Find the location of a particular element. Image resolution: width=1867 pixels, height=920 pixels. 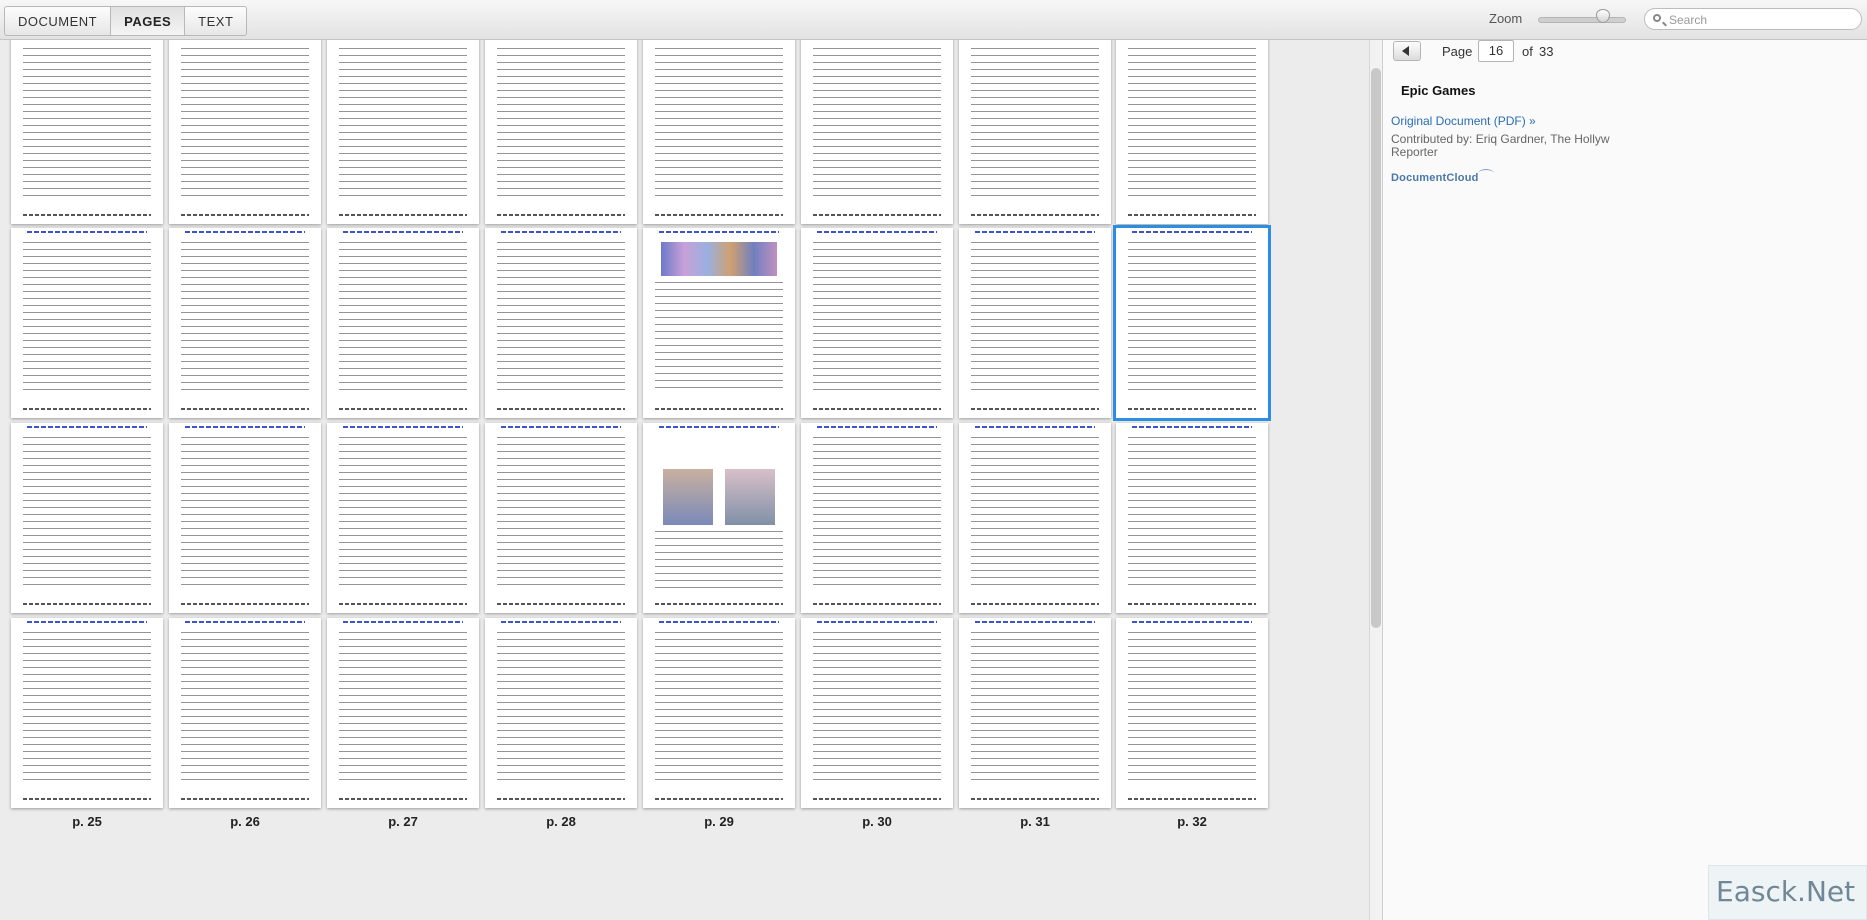

page-thumbnail: p. 11 is located at coordinates (403, 333).